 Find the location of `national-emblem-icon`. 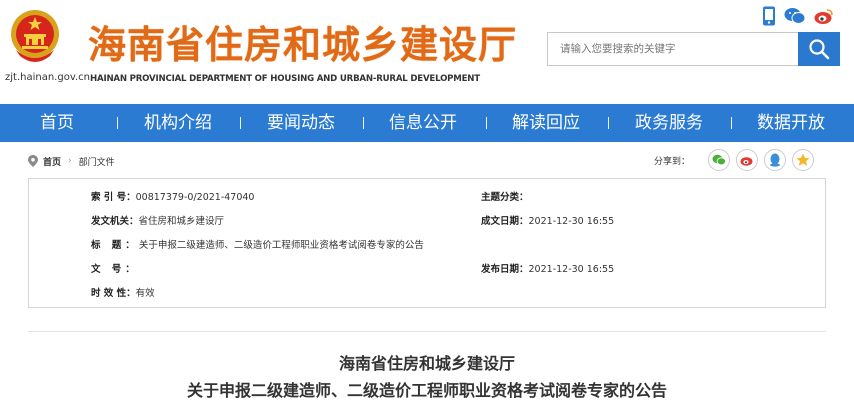

national-emblem-icon is located at coordinates (35, 36).